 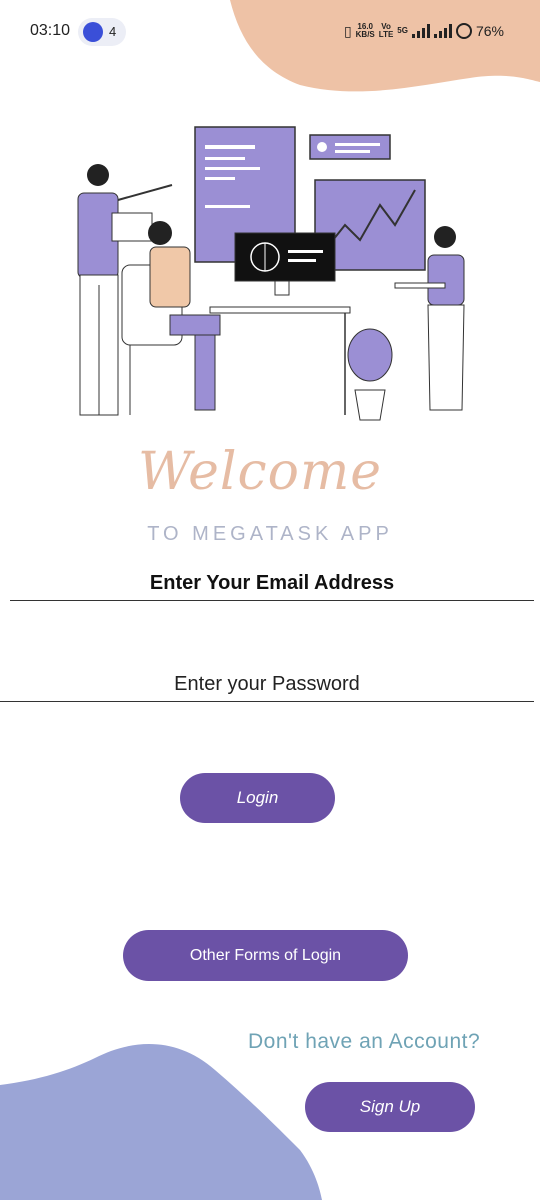 What do you see at coordinates (113, 31) in the screenshot?
I see `notification-count: 4` at bounding box center [113, 31].